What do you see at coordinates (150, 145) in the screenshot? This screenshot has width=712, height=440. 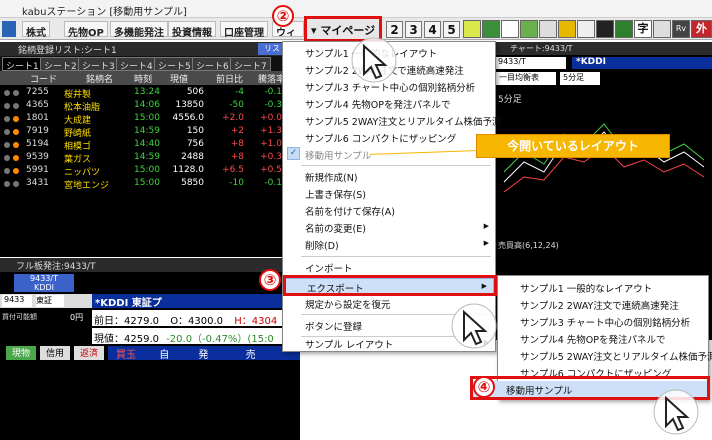 I see `table-row: 5194 相模ゴ 14:40 756 +8 +1.0` at bounding box center [150, 145].